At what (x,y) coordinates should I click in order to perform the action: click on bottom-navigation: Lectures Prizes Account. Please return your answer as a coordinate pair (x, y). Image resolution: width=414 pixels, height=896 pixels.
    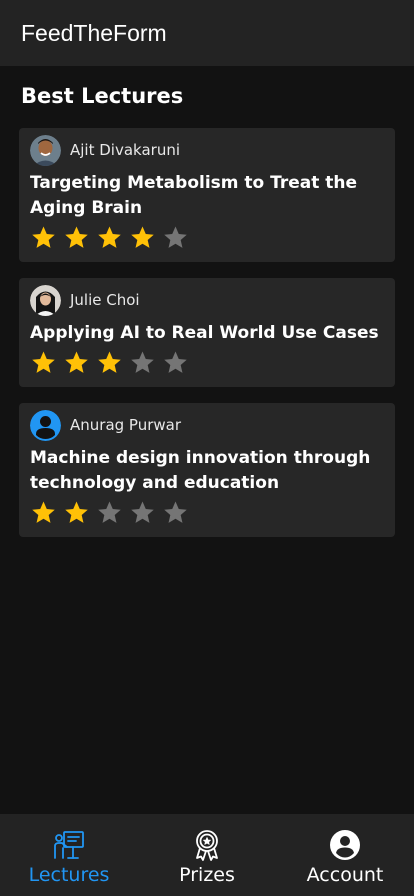
    Looking at the image, I should click on (207, 855).